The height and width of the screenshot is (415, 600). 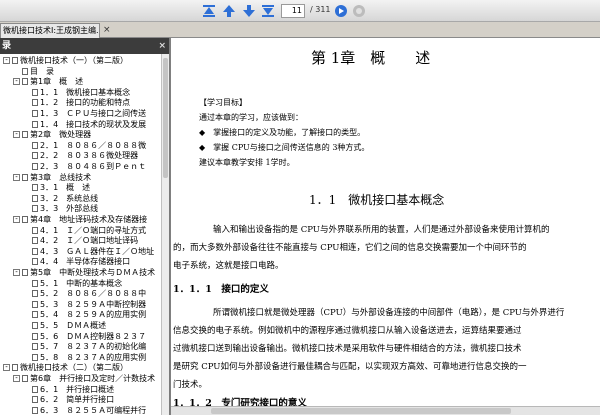 I want to click on document-horizontal-scrollbar, so click(x=385, y=410).